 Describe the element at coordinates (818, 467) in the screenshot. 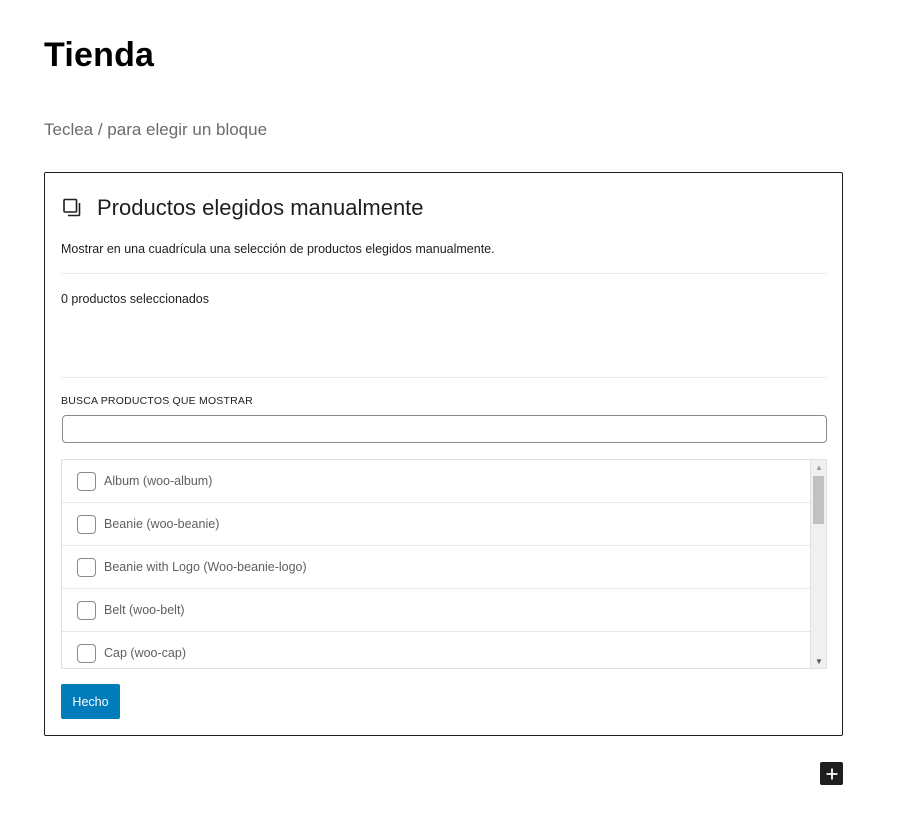

I see `scroll-up-arrow-icon: ▲` at that location.